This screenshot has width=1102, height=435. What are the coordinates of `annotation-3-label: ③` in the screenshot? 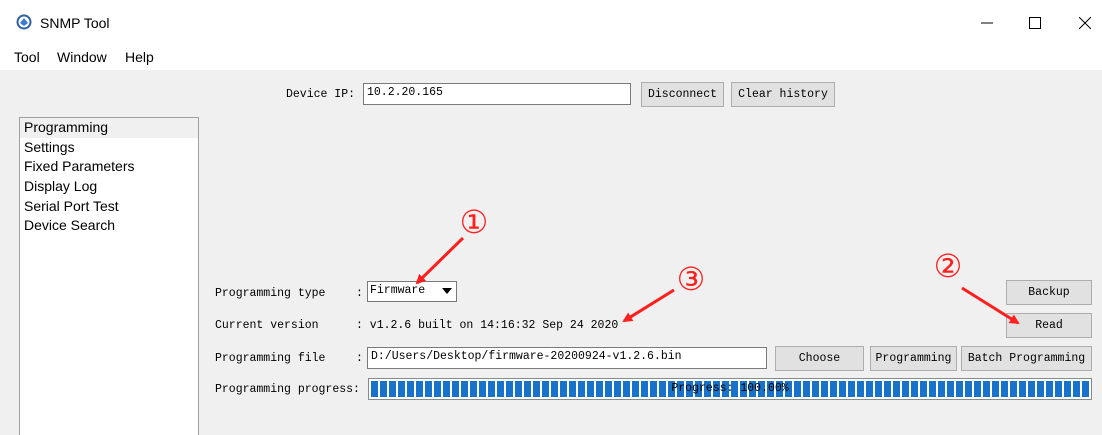 It's located at (691, 279).